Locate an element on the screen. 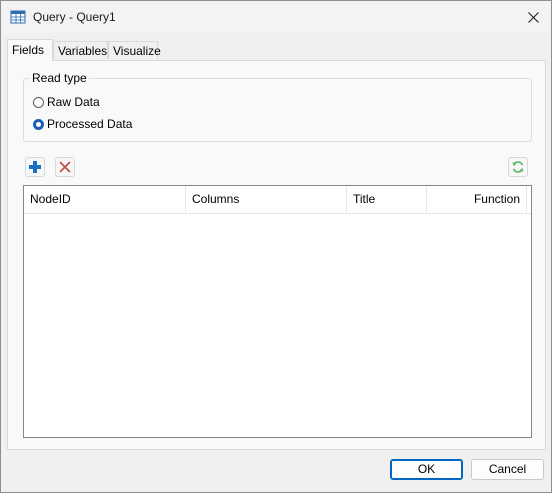 This screenshot has width=552, height=493. tab-visualize: Visualize is located at coordinates (134, 50).